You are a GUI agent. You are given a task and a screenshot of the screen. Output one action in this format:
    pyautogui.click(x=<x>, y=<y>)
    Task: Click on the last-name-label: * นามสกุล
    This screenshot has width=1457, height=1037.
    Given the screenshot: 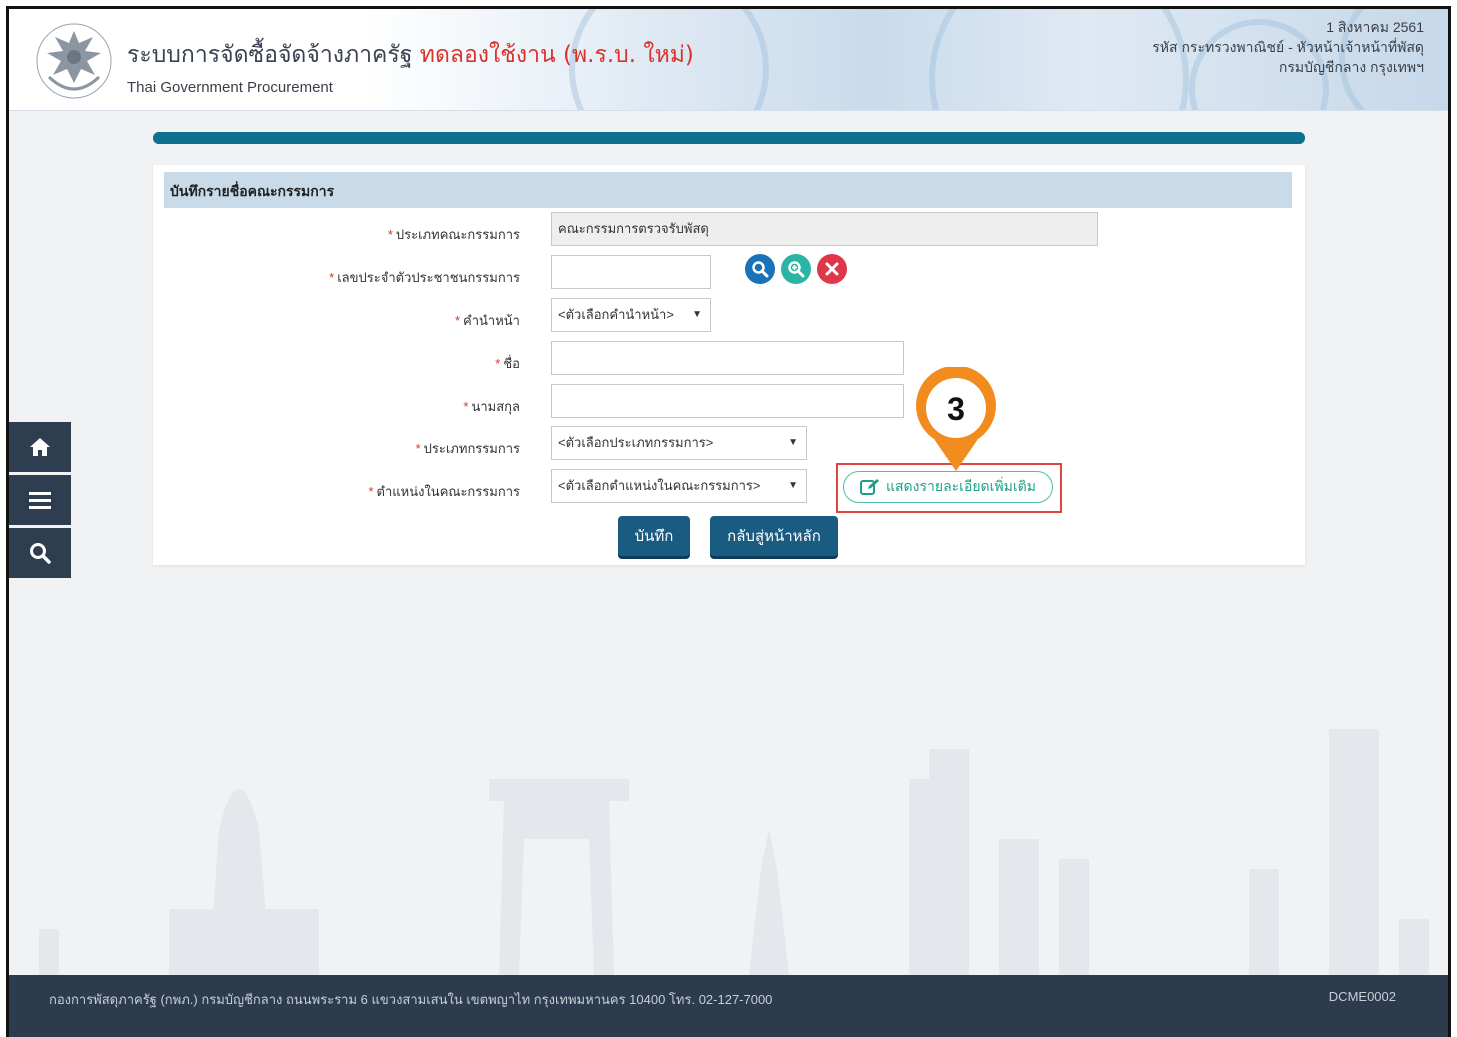 What is the action you would take?
    pyautogui.click(x=491, y=406)
    